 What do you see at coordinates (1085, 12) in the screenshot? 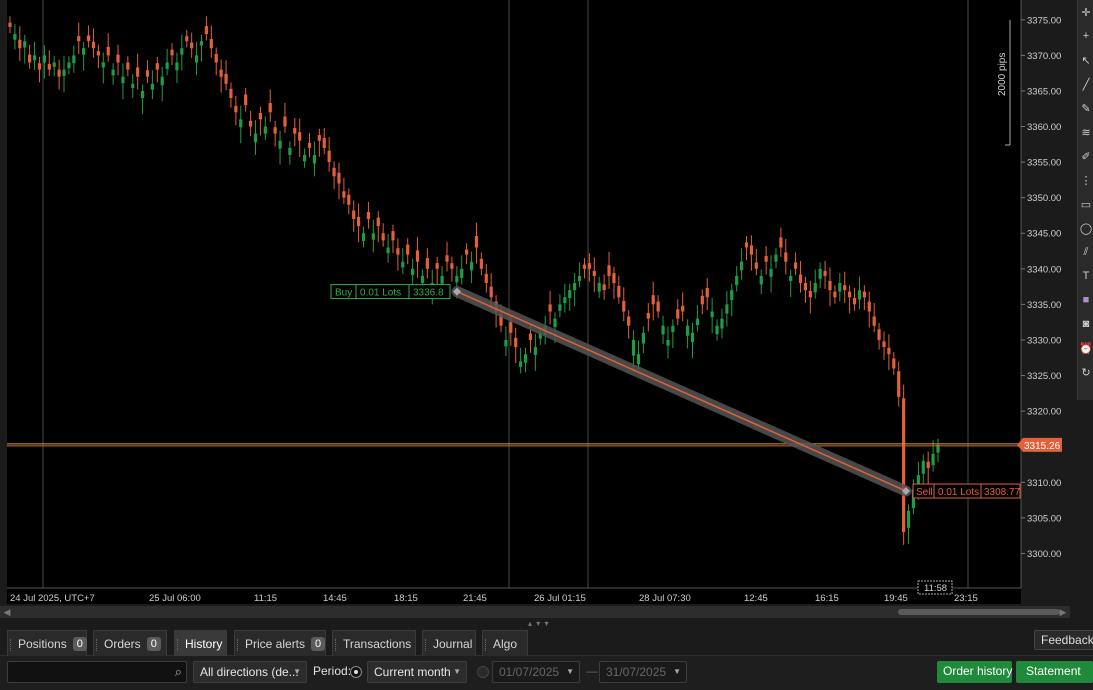
I see `crosshair-icon: ✛` at bounding box center [1085, 12].